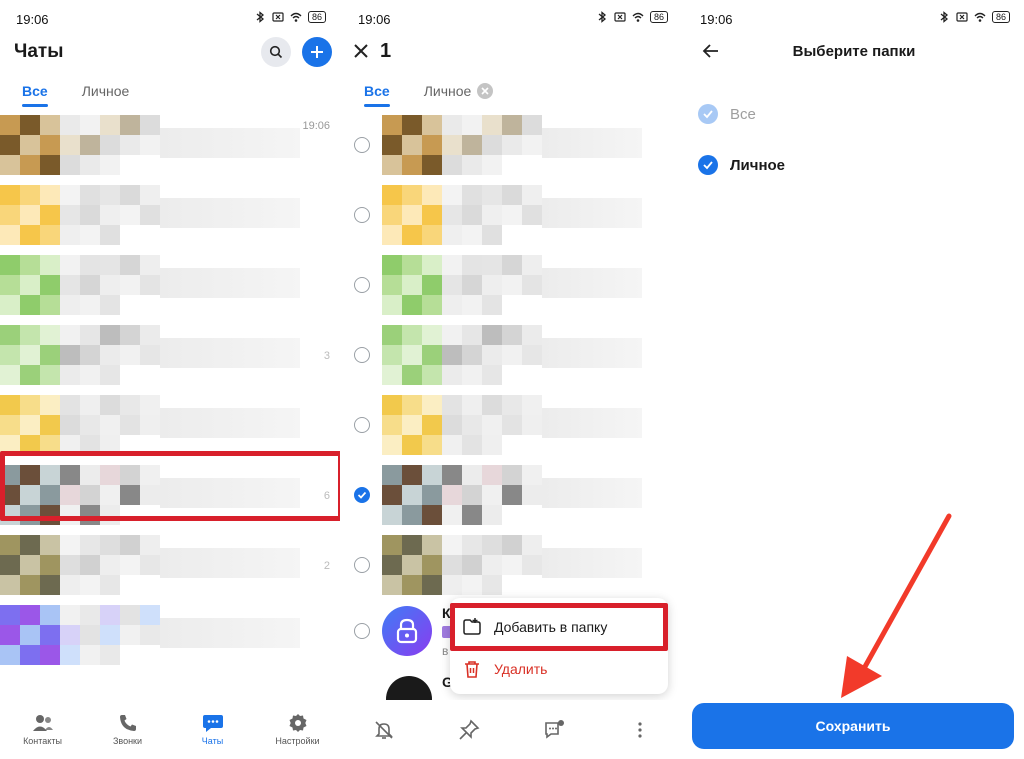 This screenshot has width=1024, height=759. Describe the element at coordinates (170, 355) in the screenshot. I see `chat-row: 3` at that location.